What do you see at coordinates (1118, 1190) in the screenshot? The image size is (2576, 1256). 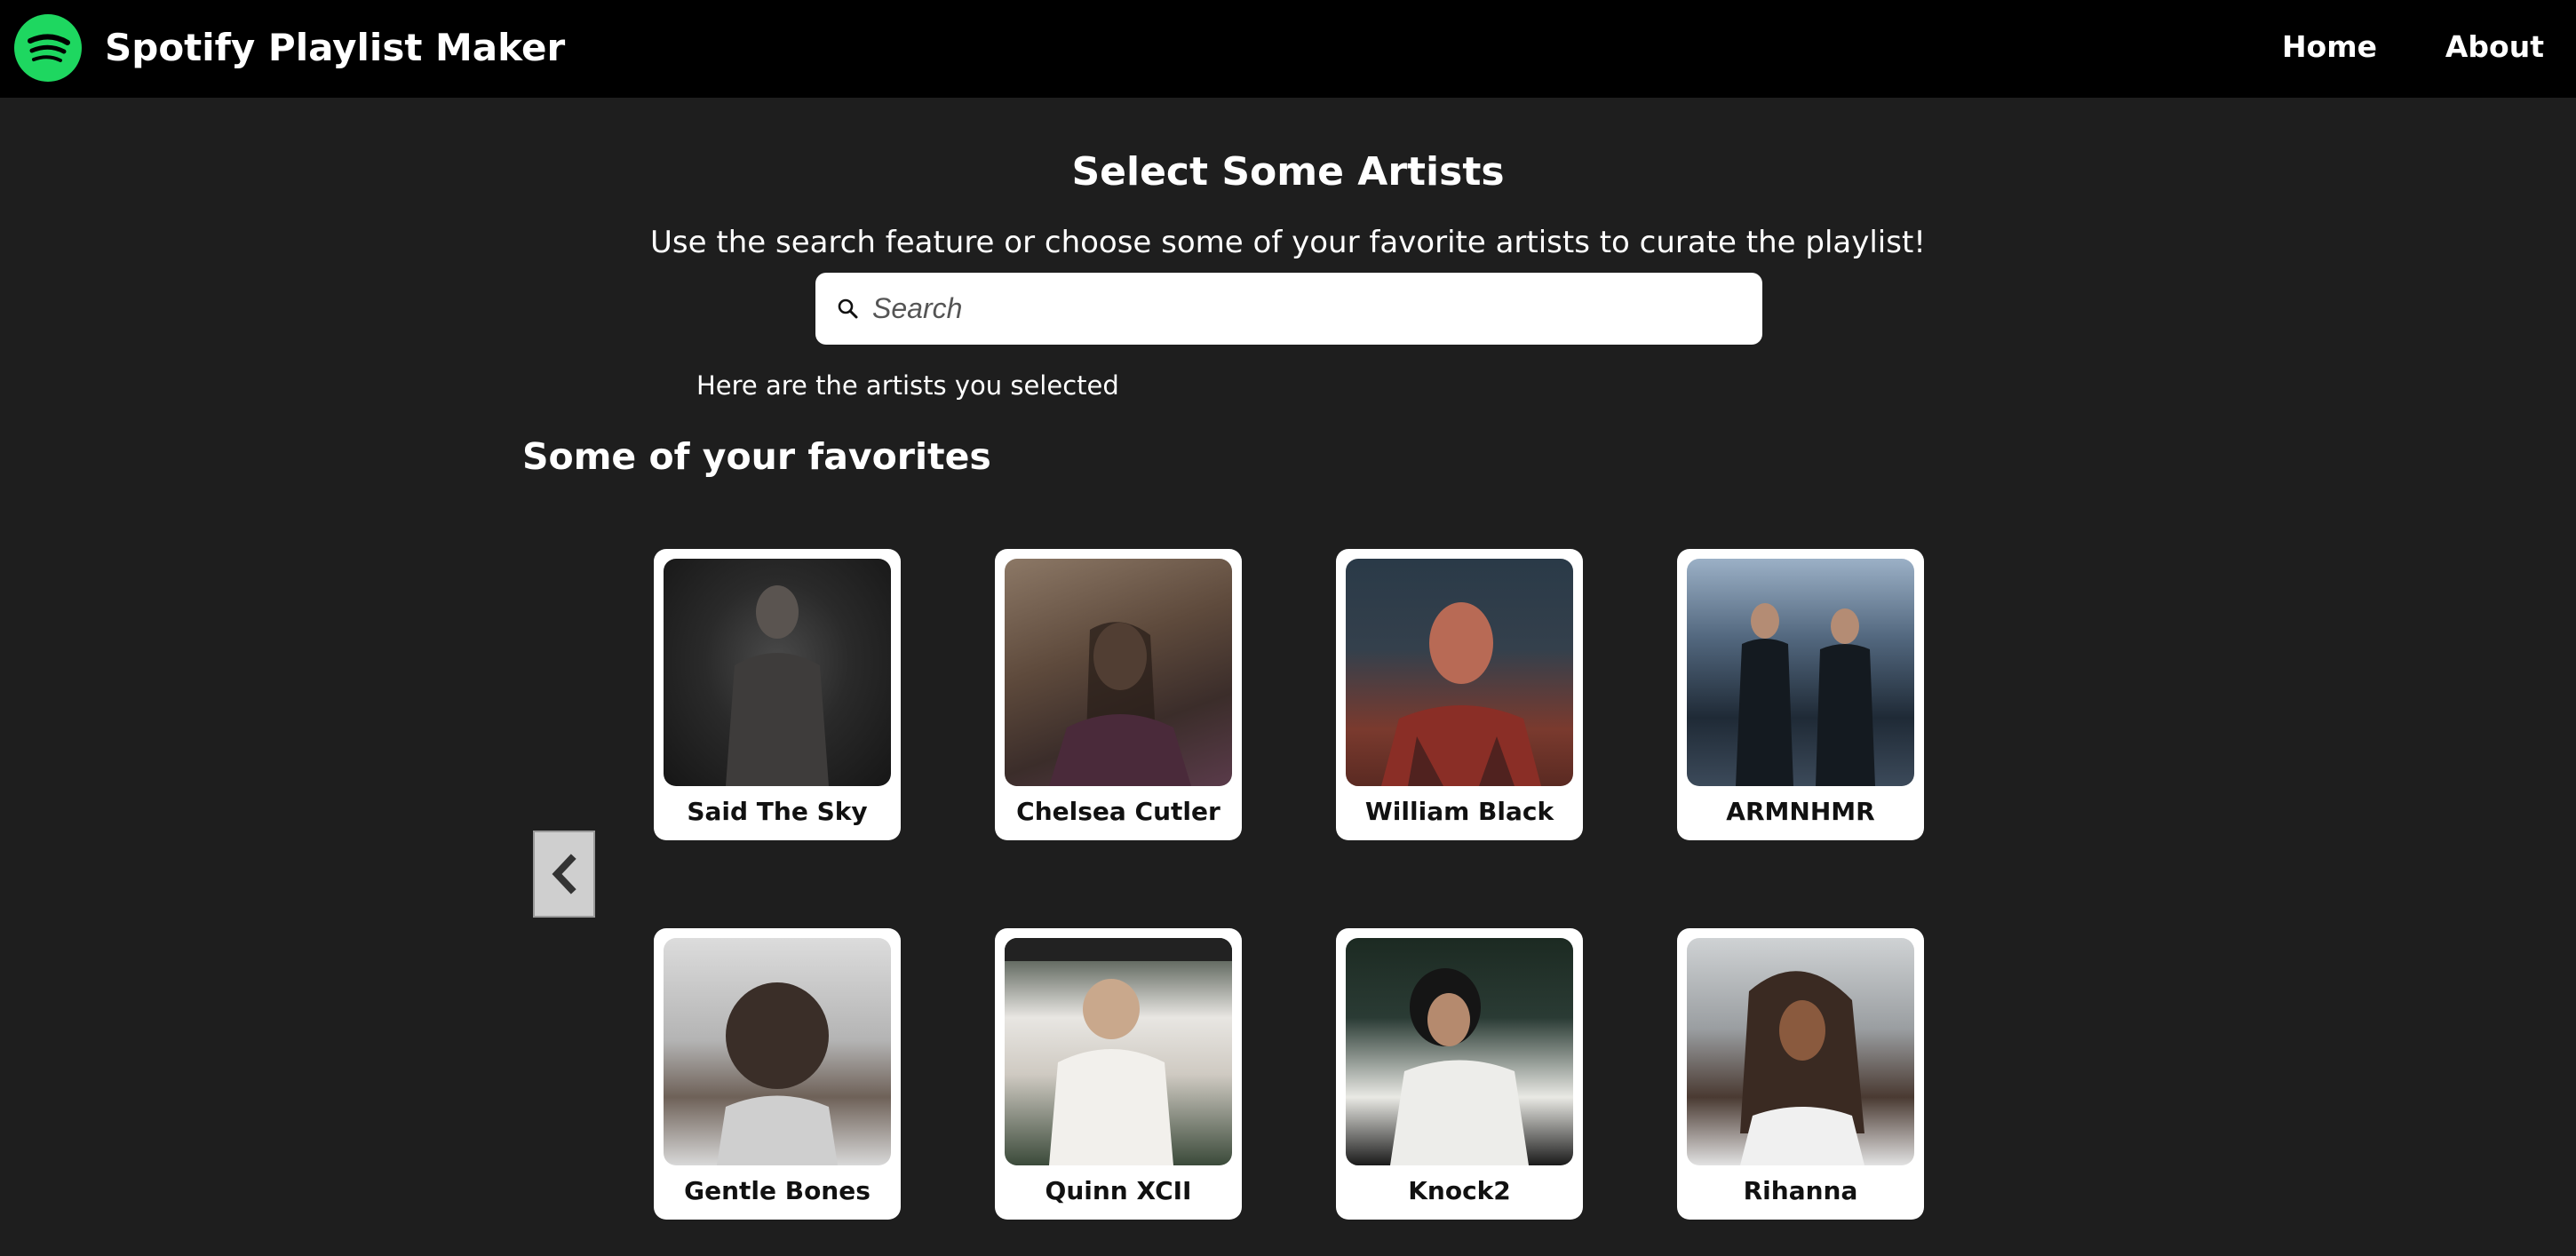 I see `artist-name: Quinn XCII` at bounding box center [1118, 1190].